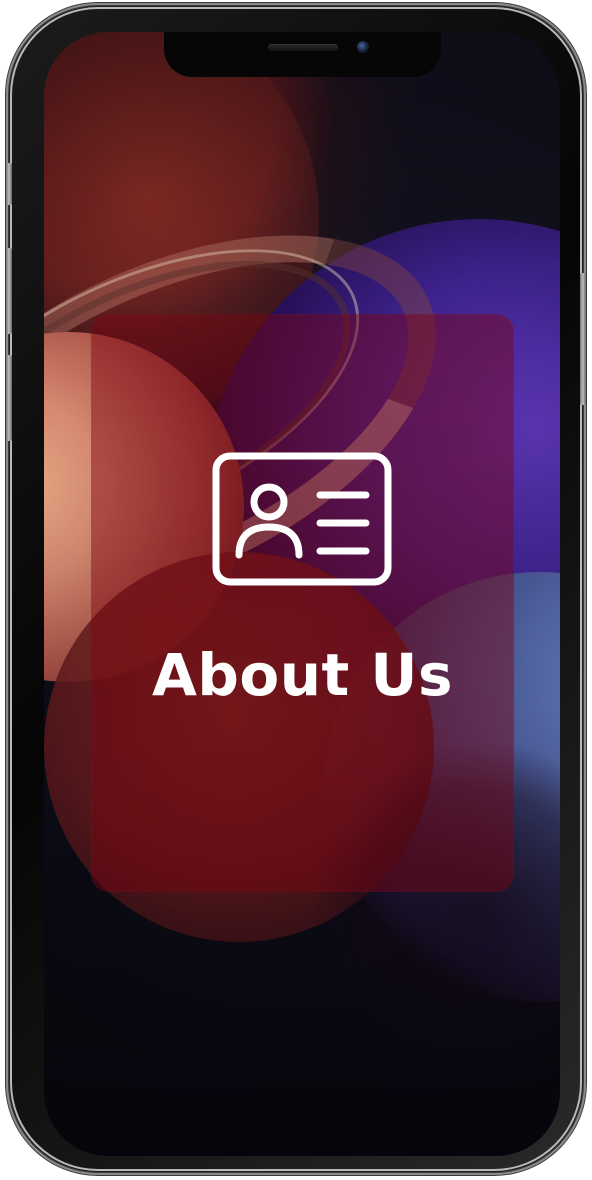  What do you see at coordinates (583, 339) in the screenshot?
I see `power-button` at bounding box center [583, 339].